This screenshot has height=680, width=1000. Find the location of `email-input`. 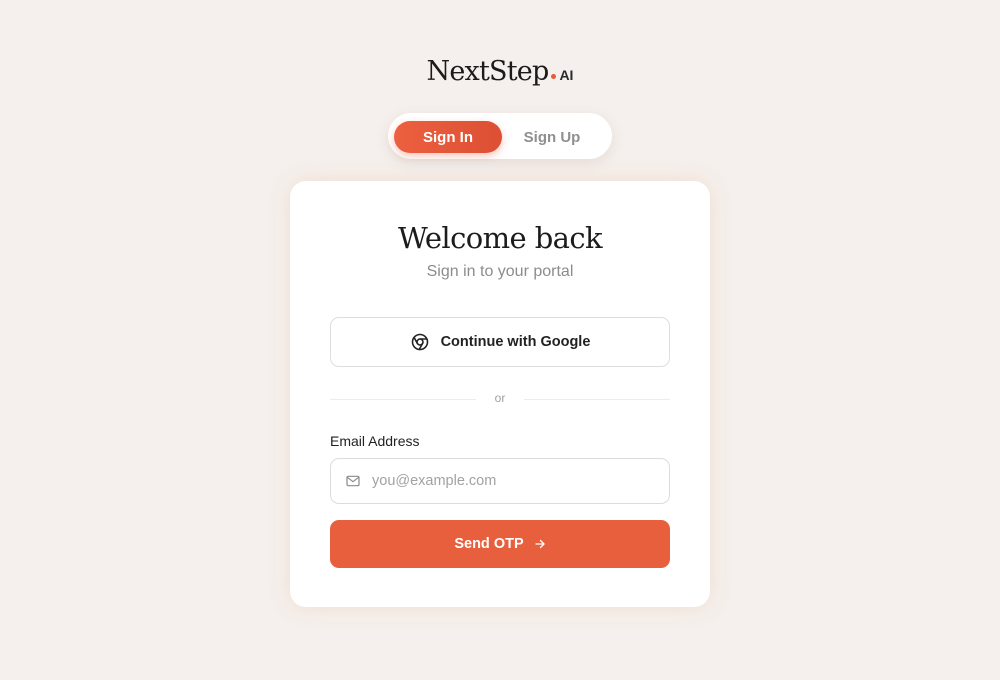

email-input is located at coordinates (507, 481).